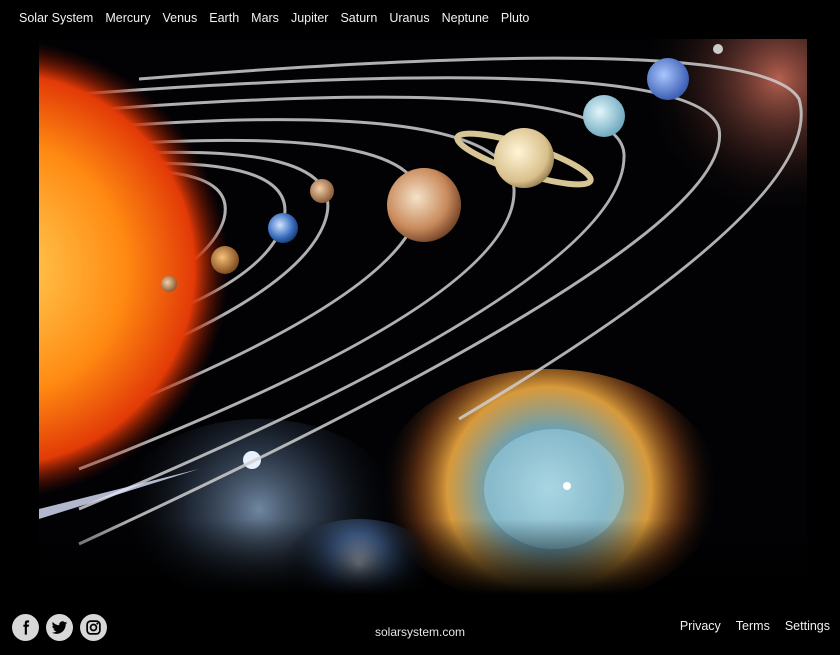 This screenshot has width=840, height=655. Describe the element at coordinates (180, 19) in the screenshot. I see `nav-item-venus: Venus` at that location.